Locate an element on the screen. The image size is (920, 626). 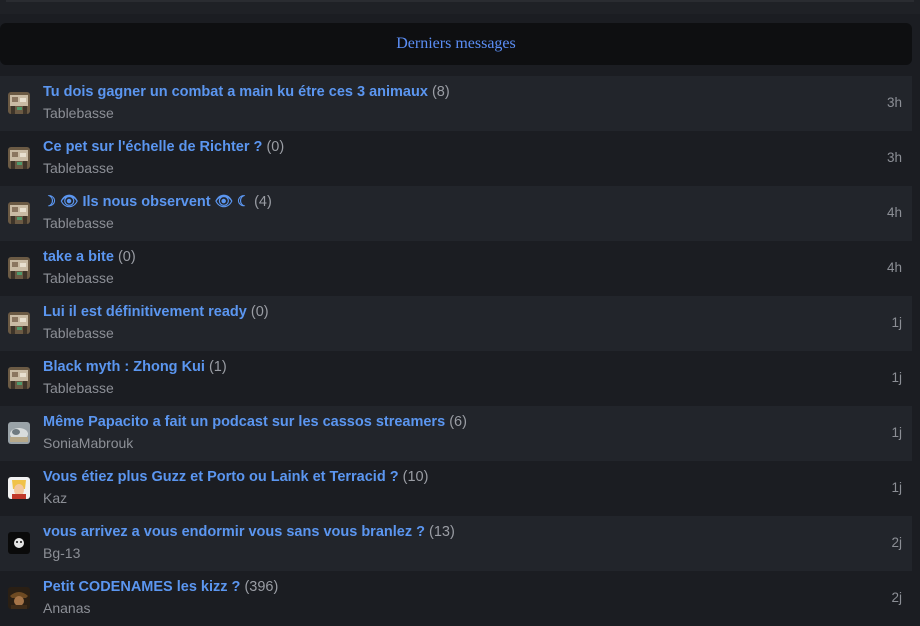
topic-title-link: Petit CODENAMES les kizz ? is located at coordinates (141, 587).